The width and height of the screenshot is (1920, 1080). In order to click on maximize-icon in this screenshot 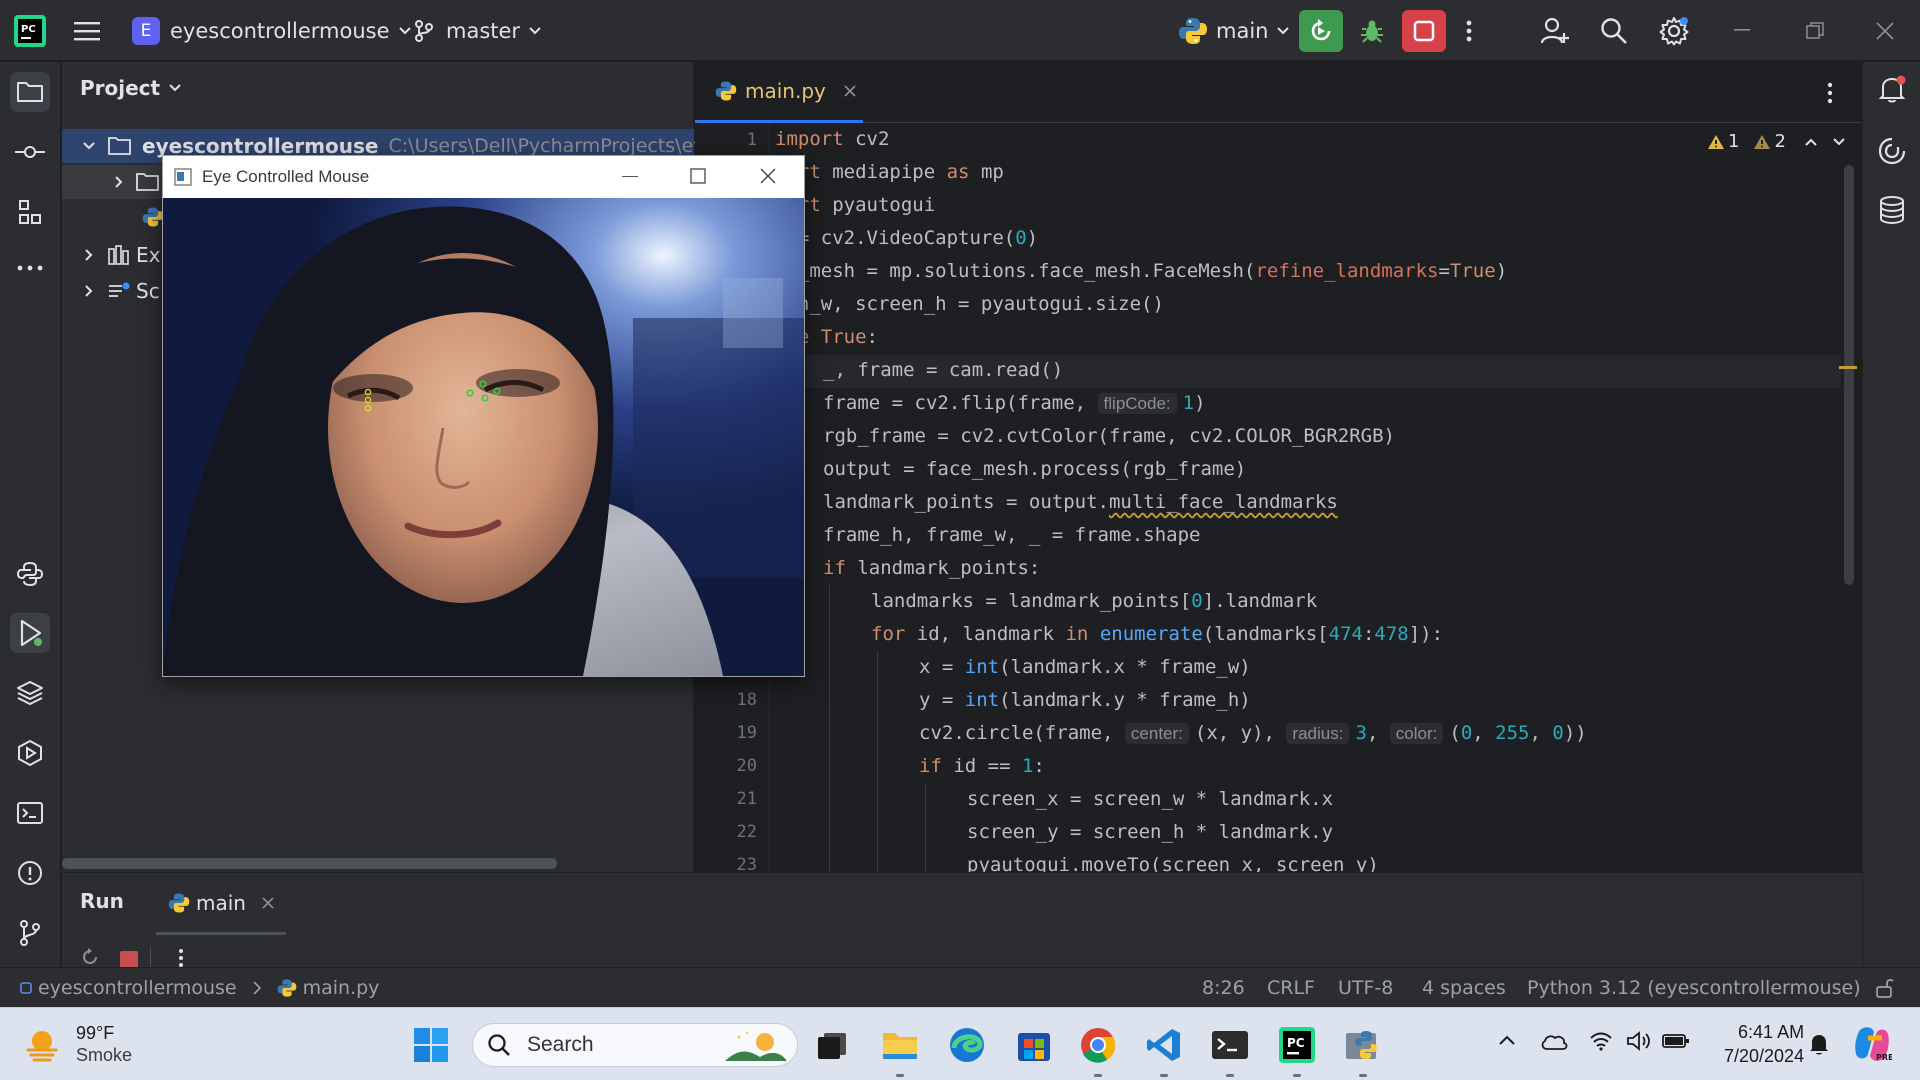, I will do `click(698, 176)`.